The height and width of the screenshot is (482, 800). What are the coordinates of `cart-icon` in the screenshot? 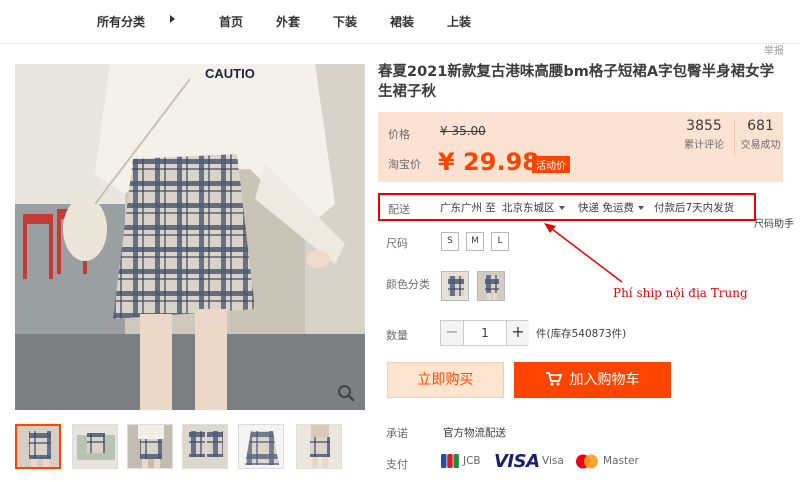 It's located at (553, 378).